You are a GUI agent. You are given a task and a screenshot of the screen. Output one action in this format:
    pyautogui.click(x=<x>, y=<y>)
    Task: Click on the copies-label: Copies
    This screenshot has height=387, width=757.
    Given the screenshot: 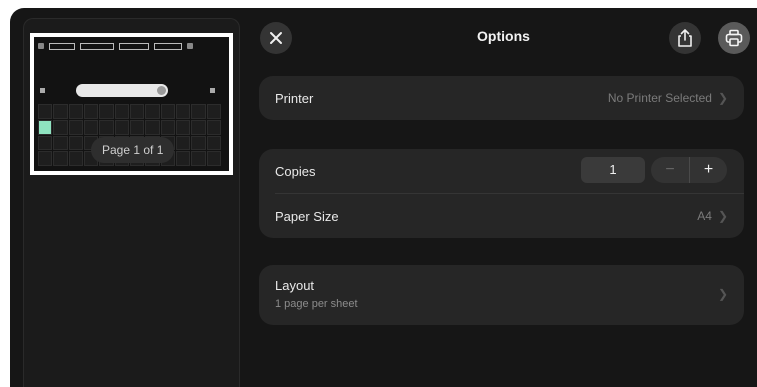 What is the action you would take?
    pyautogui.click(x=295, y=171)
    